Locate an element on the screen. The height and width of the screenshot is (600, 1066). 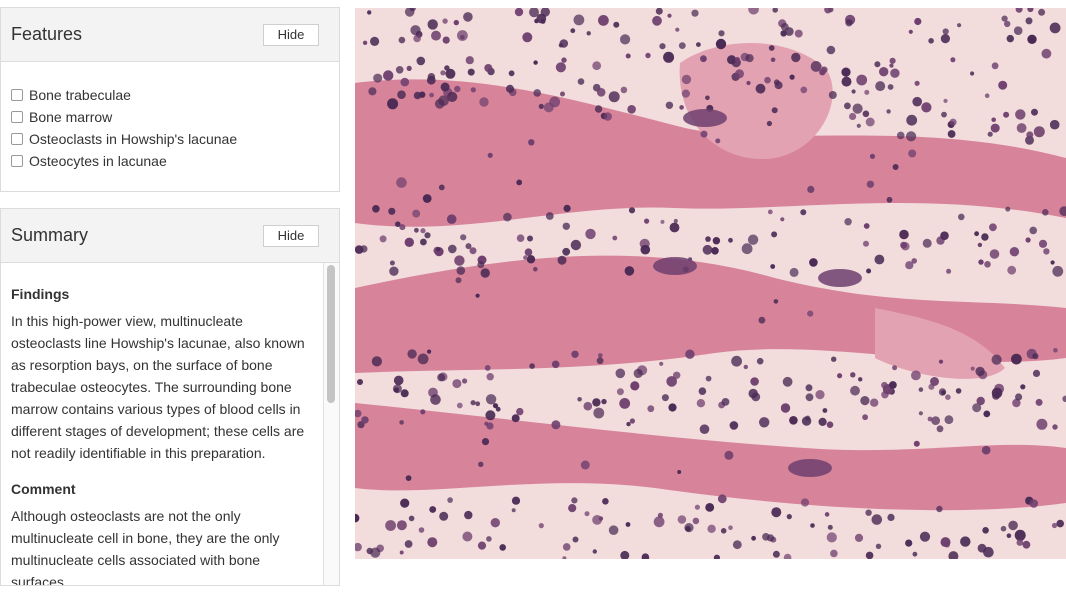
osteocytes-checkbox is located at coordinates (17, 161).